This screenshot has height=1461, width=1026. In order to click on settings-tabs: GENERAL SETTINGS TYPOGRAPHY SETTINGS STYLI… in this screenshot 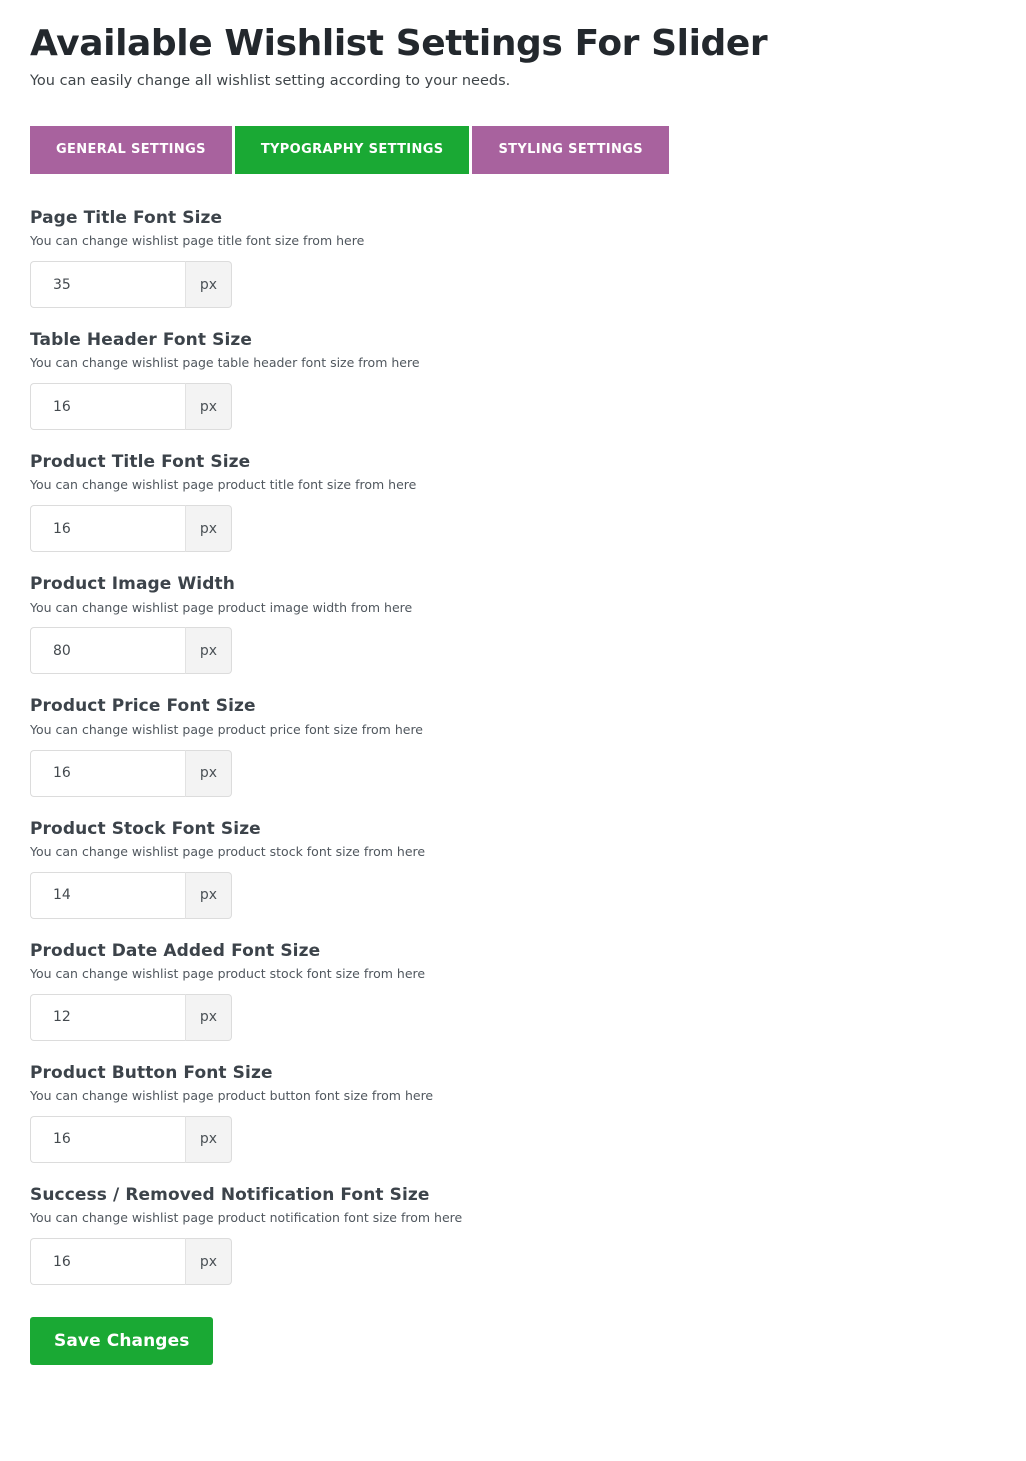, I will do `click(513, 149)`.